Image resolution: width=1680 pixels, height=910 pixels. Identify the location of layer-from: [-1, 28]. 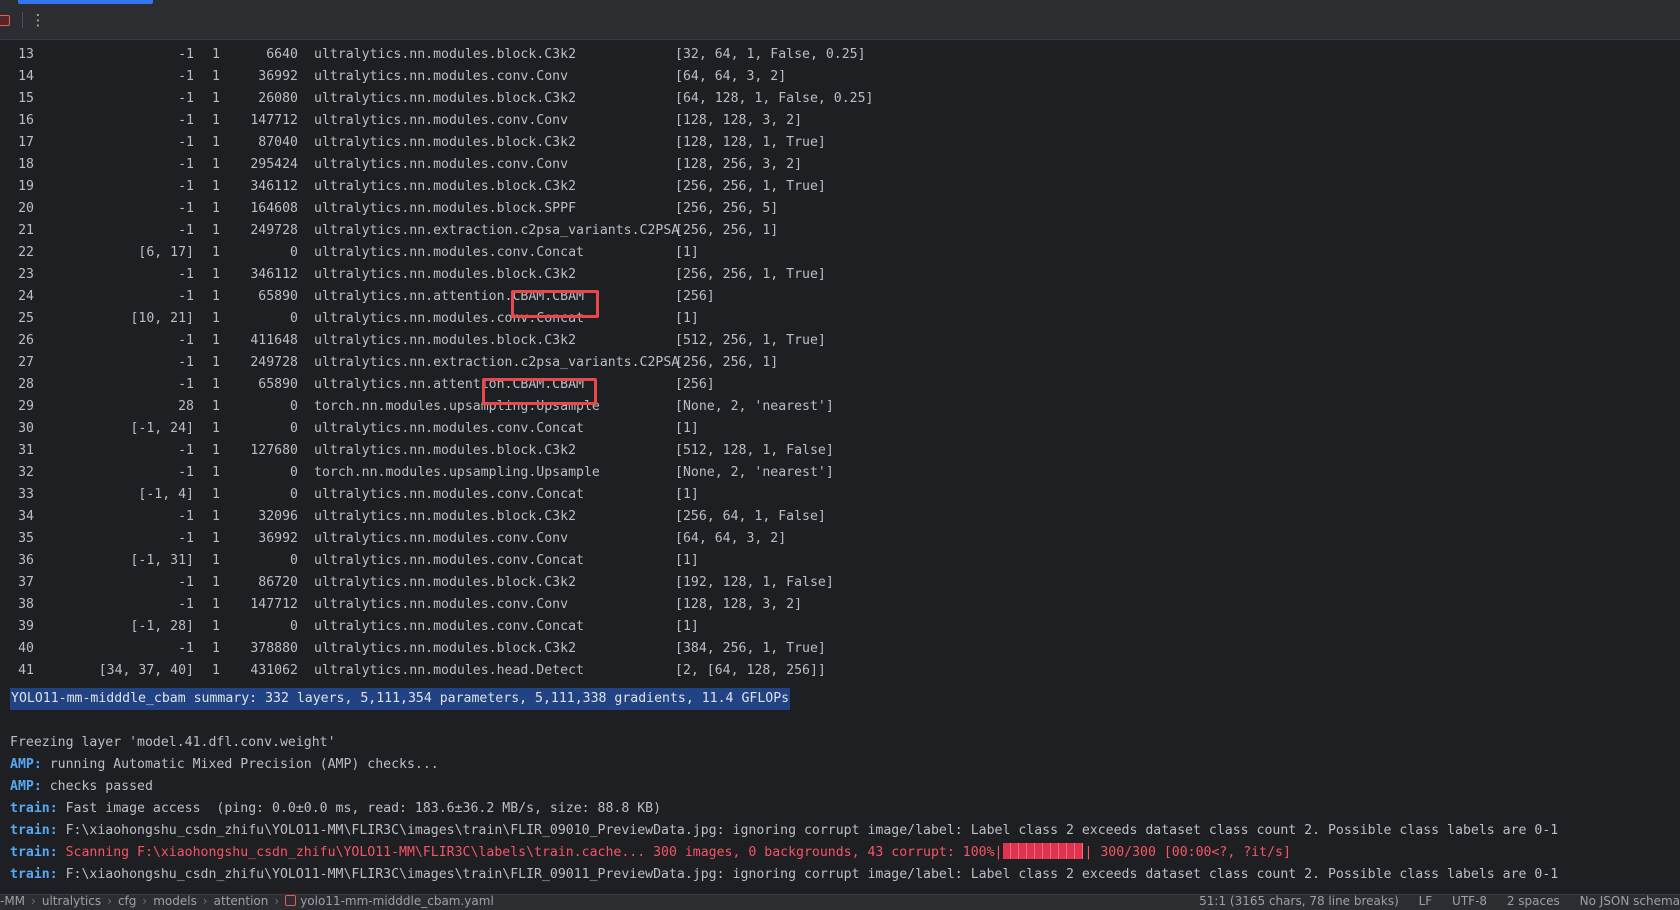
(162, 626).